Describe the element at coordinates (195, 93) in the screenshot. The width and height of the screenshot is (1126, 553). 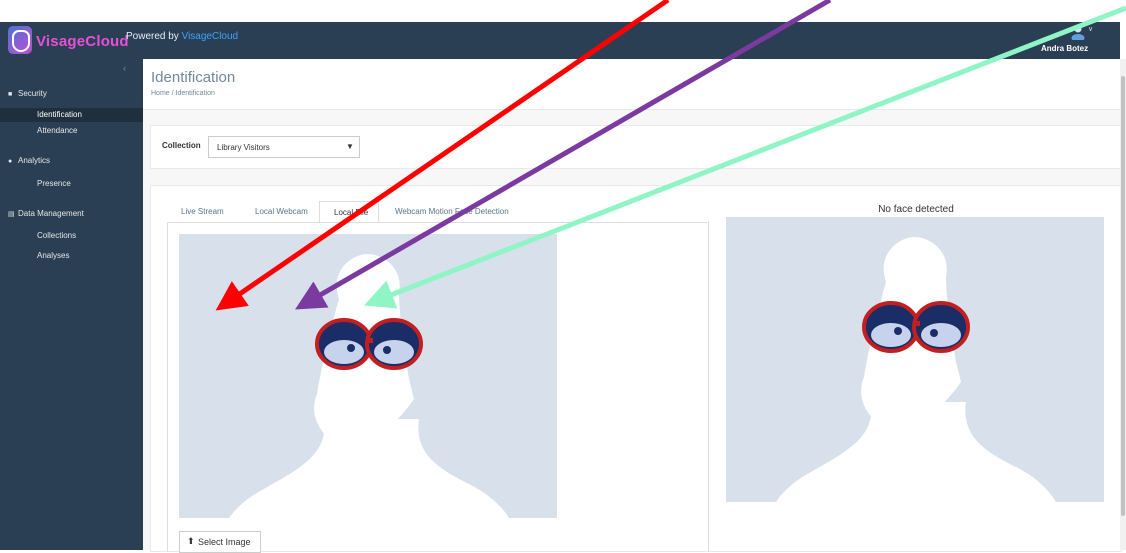
I see `breadcrumb-current: Identification` at that location.